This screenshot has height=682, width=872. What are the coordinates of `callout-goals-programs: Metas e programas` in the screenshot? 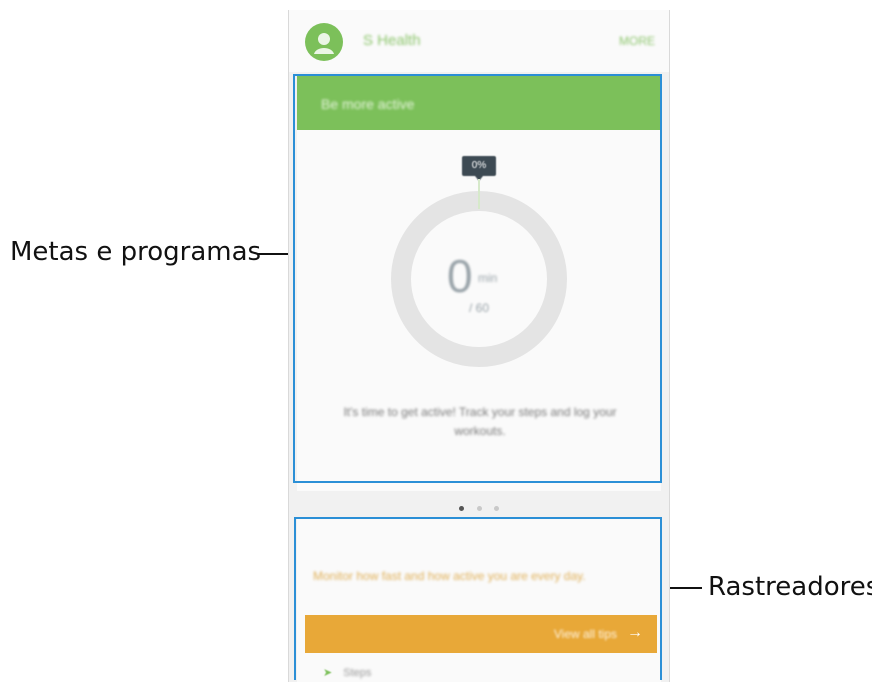 It's located at (136, 252).